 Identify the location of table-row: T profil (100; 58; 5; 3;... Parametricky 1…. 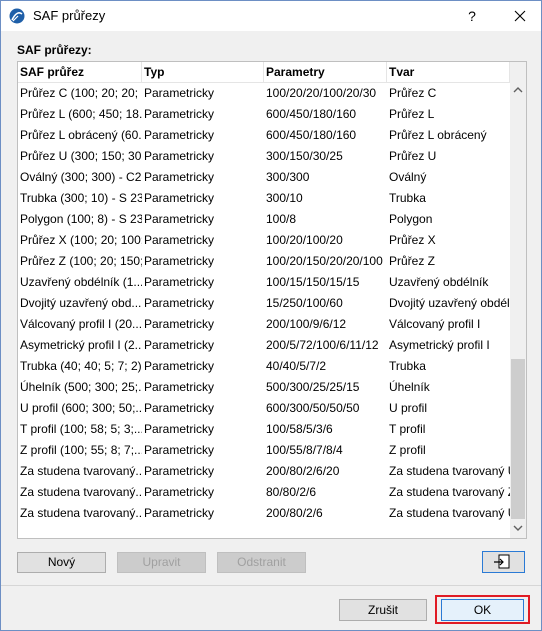
(264, 429).